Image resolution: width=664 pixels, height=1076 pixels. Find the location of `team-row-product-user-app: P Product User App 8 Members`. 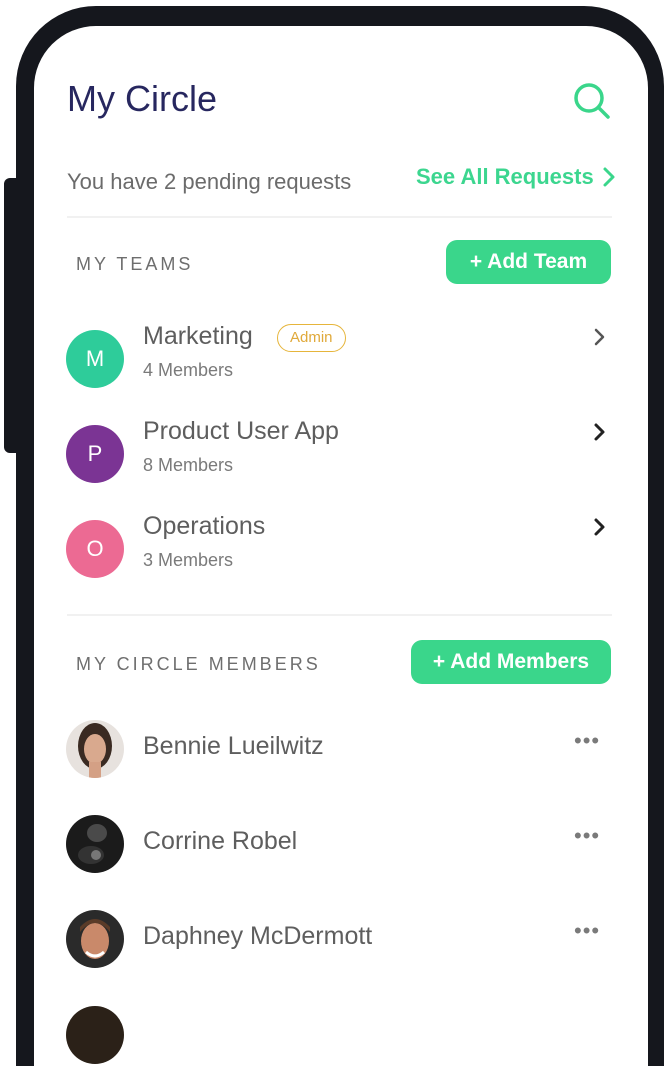

team-row-product-user-app: P Product User App 8 Members is located at coordinates (341, 451).